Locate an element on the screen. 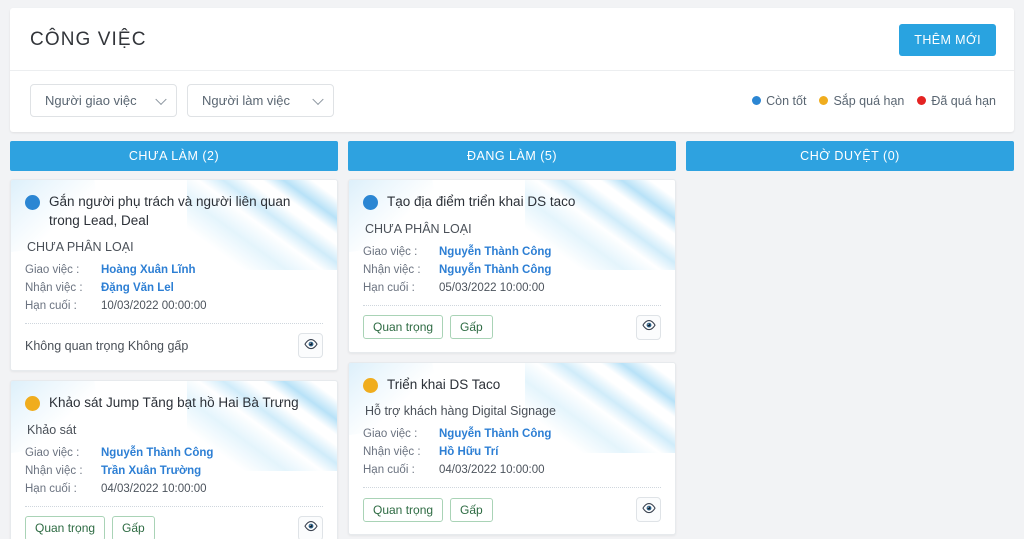 This screenshot has width=1024, height=539. deadline-value: 04/03/2022 10:00:00 is located at coordinates (492, 470).